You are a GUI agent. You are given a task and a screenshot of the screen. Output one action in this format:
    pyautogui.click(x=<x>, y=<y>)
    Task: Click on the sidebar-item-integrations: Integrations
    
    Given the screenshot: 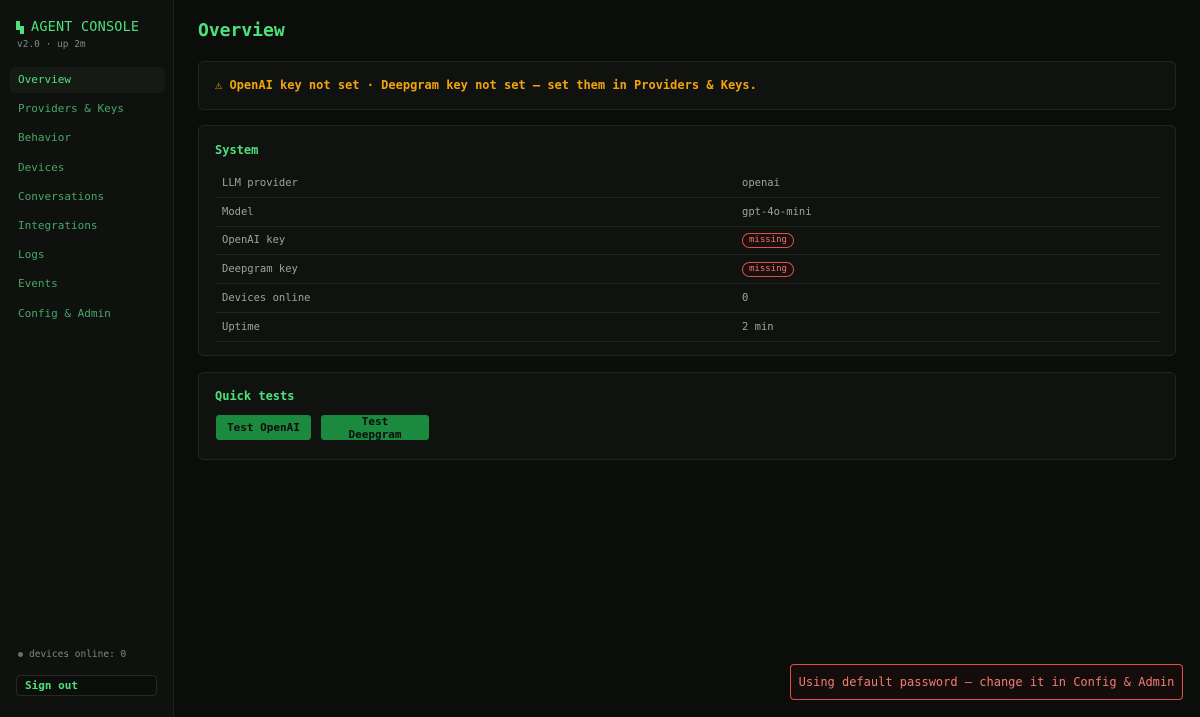 What is the action you would take?
    pyautogui.click(x=87, y=226)
    